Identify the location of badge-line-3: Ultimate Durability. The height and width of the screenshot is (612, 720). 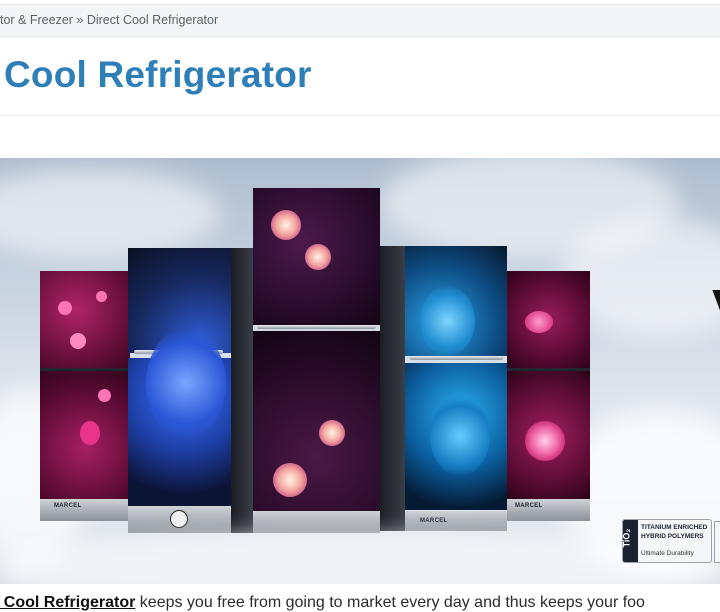
(667, 553).